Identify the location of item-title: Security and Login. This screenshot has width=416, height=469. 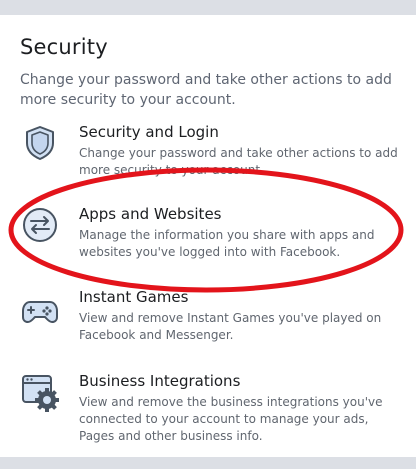
(149, 132).